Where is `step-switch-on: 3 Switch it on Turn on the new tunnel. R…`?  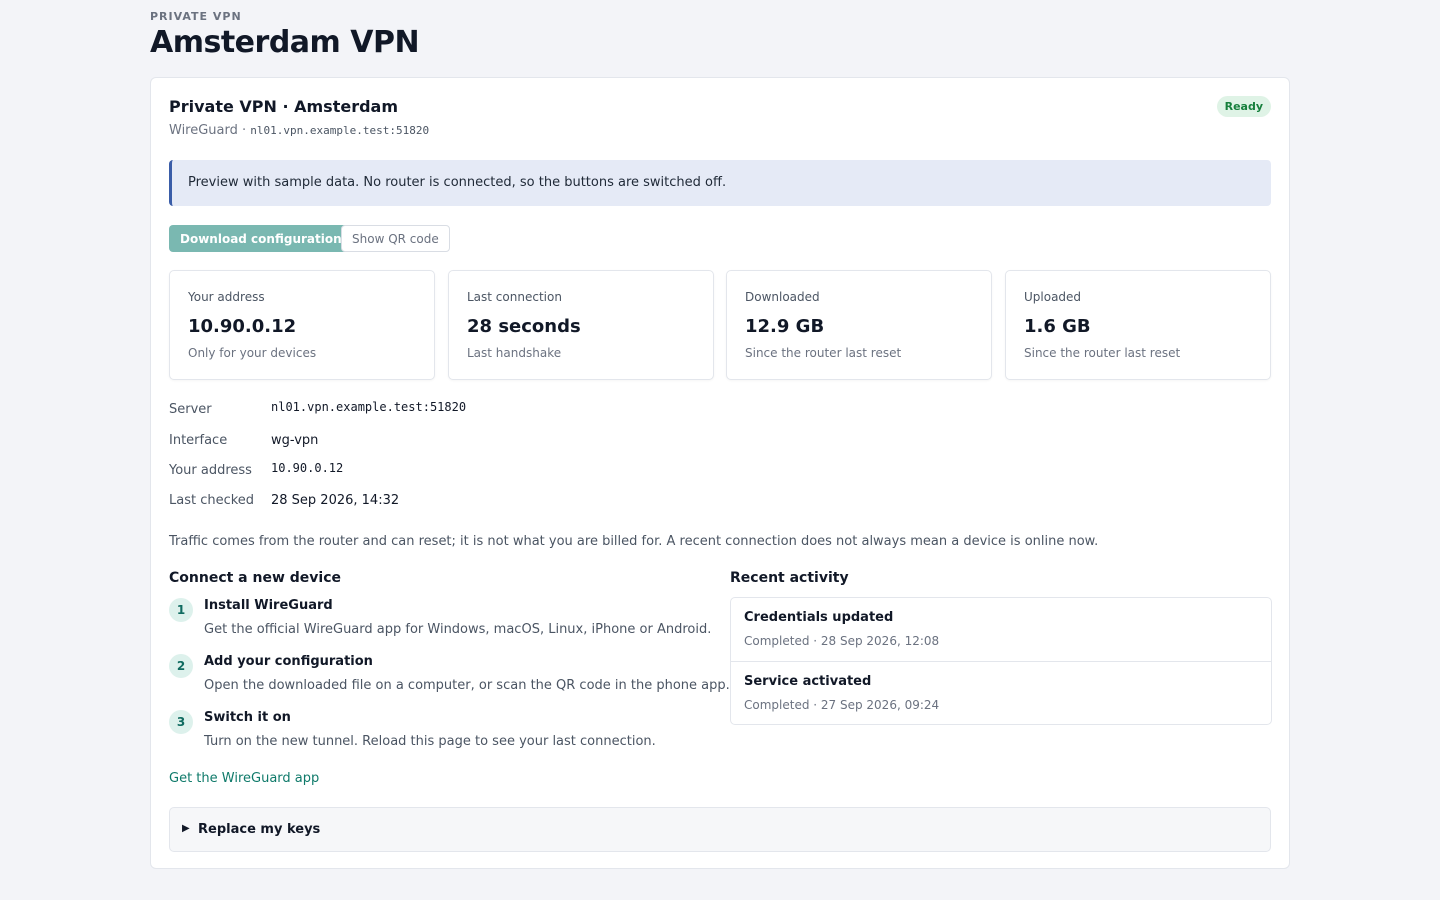
step-switch-on: 3 Switch it on Turn on the new tunnel. R… is located at coordinates (449, 735).